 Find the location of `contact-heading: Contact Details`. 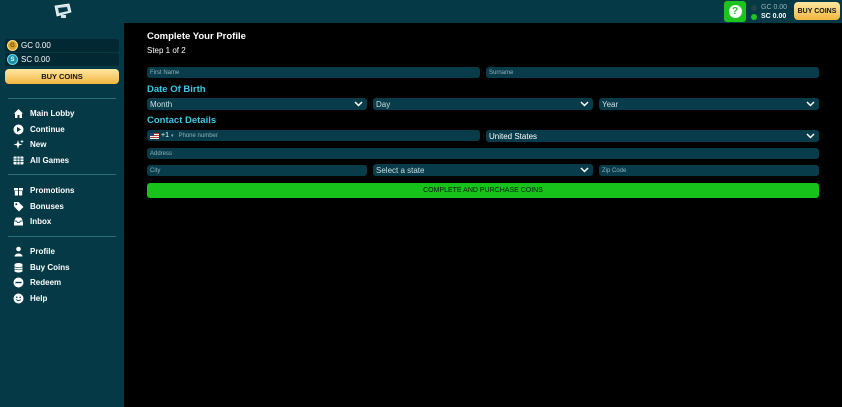

contact-heading: Contact Details is located at coordinates (182, 120).